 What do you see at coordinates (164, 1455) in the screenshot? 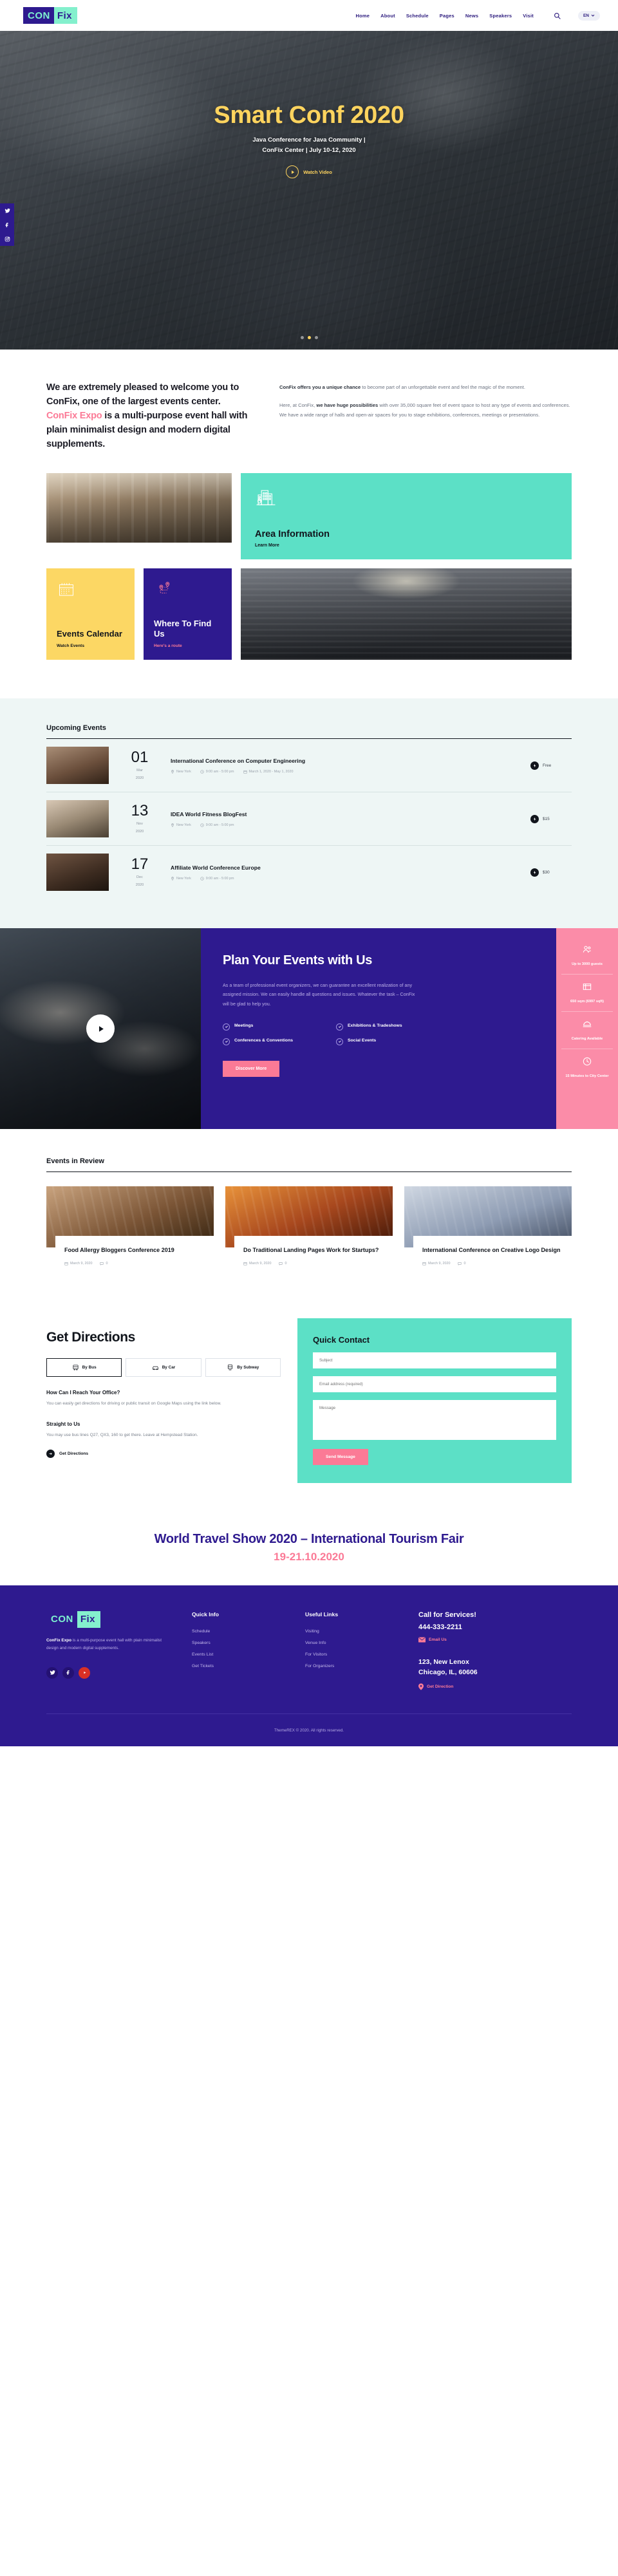
I see `get-directions-button: Get Directions` at bounding box center [164, 1455].